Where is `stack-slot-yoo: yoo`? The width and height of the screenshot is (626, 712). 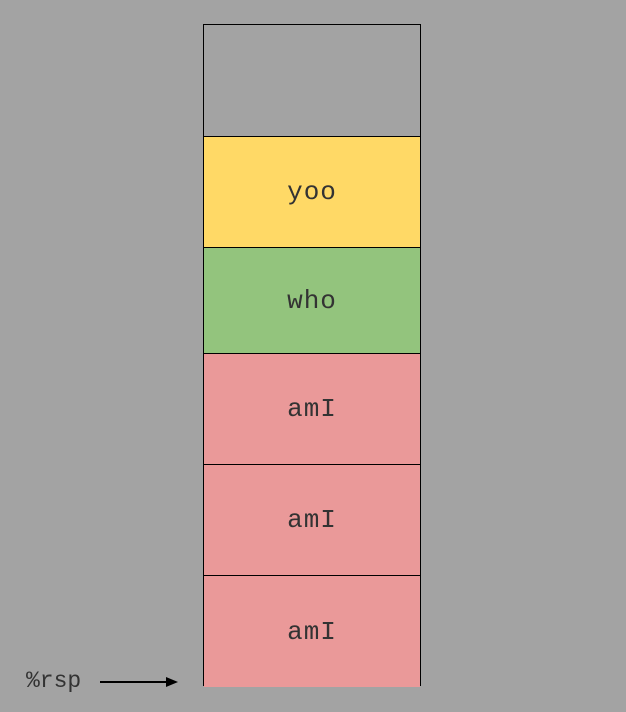 stack-slot-yoo: yoo is located at coordinates (312, 191).